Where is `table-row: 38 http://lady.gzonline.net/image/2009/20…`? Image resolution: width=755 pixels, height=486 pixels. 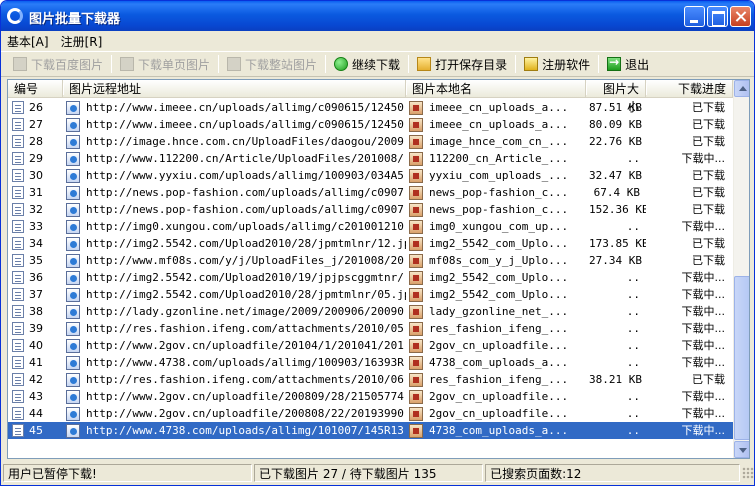 table-row: 38 http://lady.gzonline.net/image/2009/20… is located at coordinates (370, 311).